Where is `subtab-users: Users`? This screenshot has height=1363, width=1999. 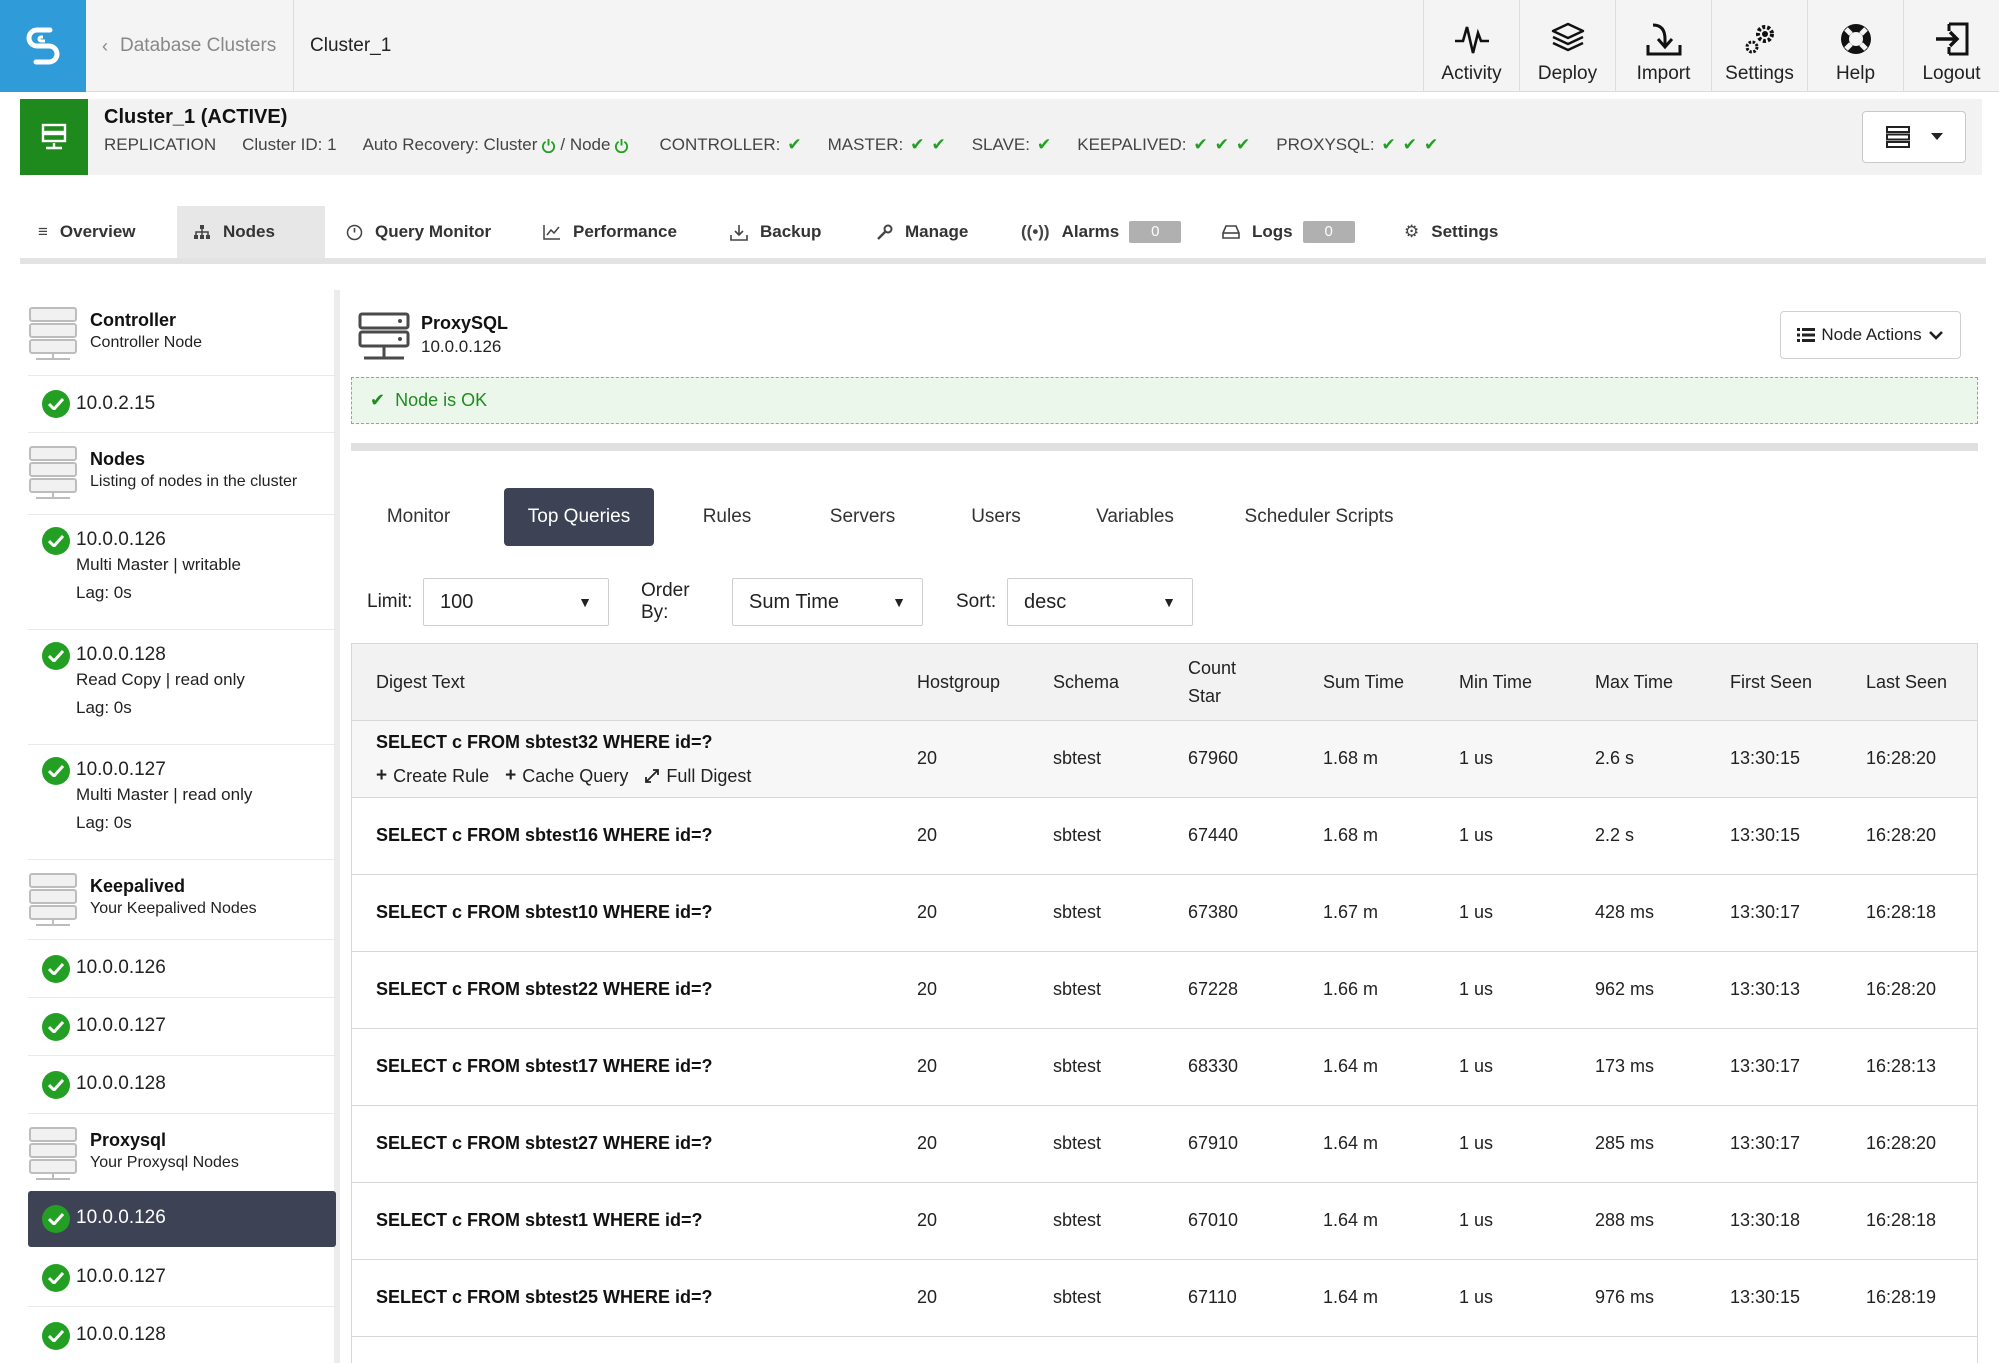 subtab-users: Users is located at coordinates (996, 517).